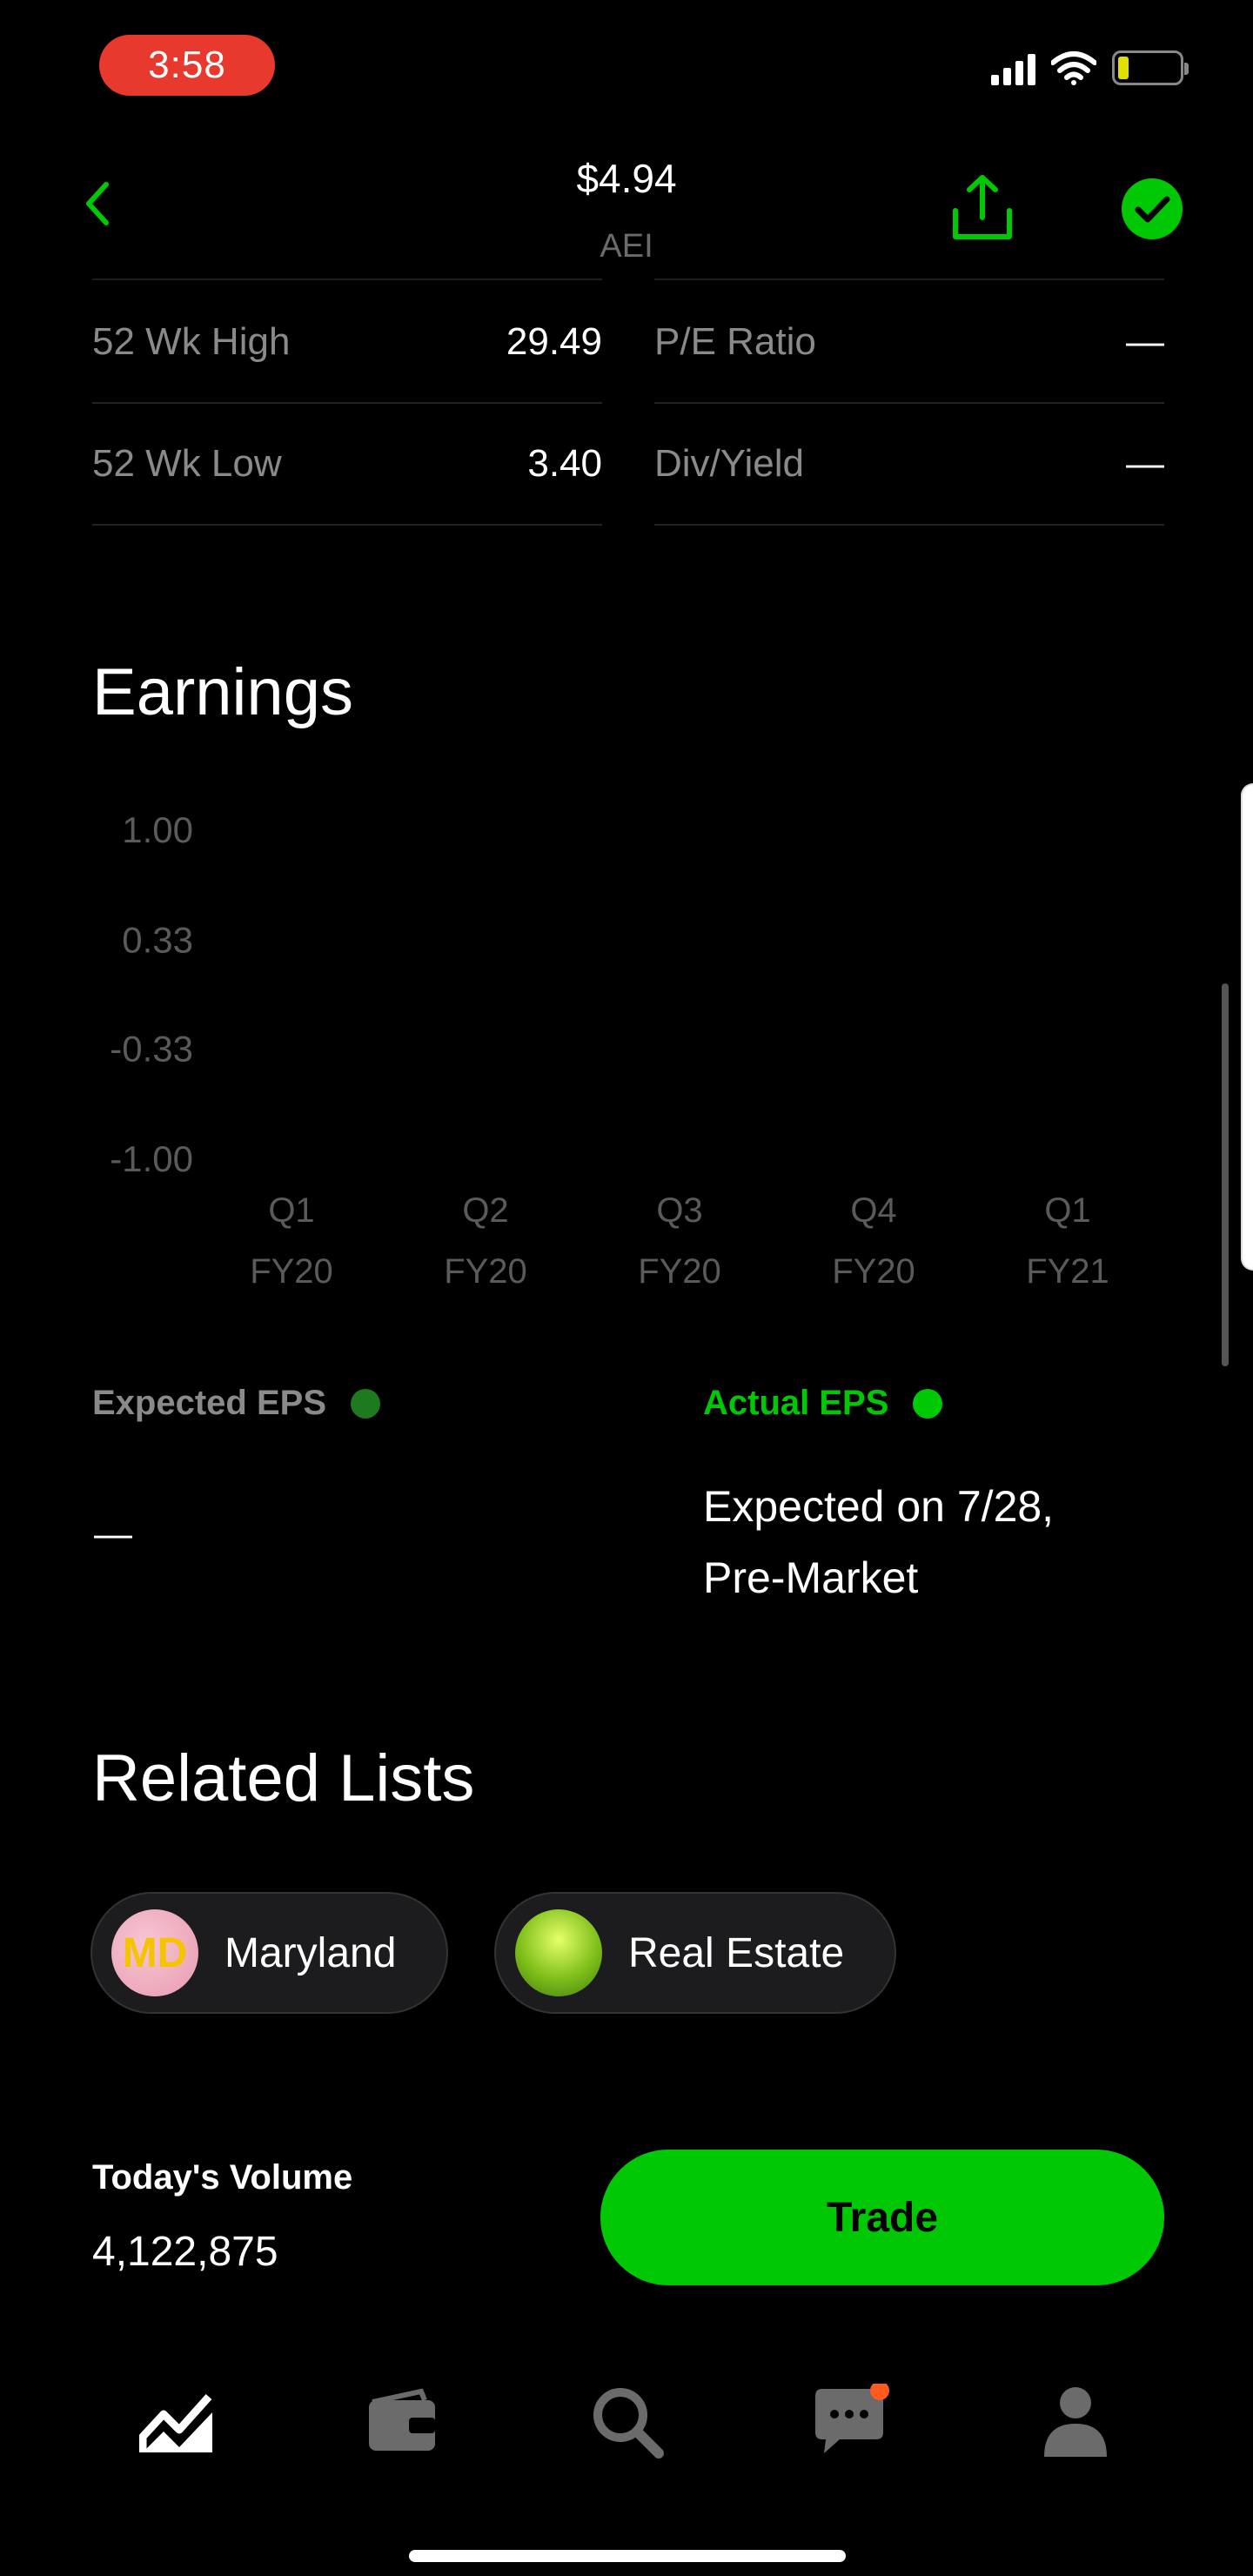 The image size is (1253, 2576). I want to click on todays-volume-value: 4,122,875, so click(185, 2252).